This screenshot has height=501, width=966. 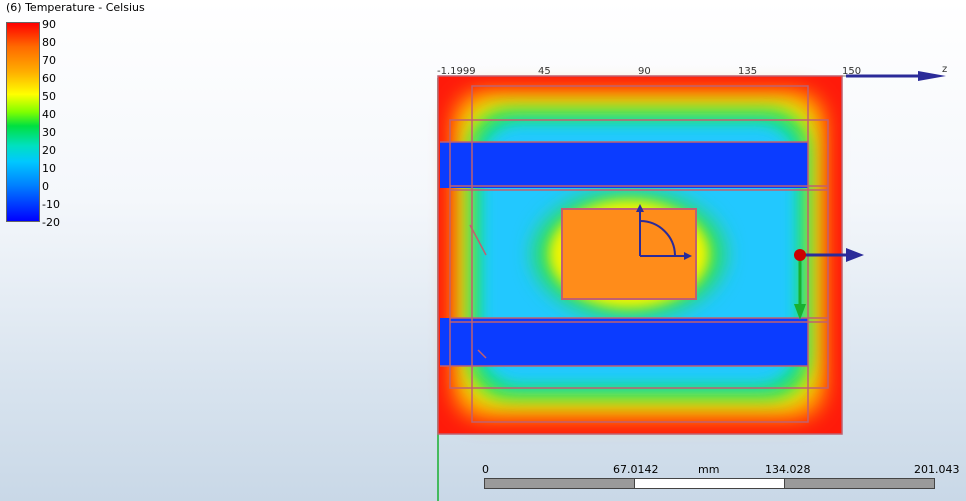 I want to click on scale-label: 0, so click(x=485, y=469).